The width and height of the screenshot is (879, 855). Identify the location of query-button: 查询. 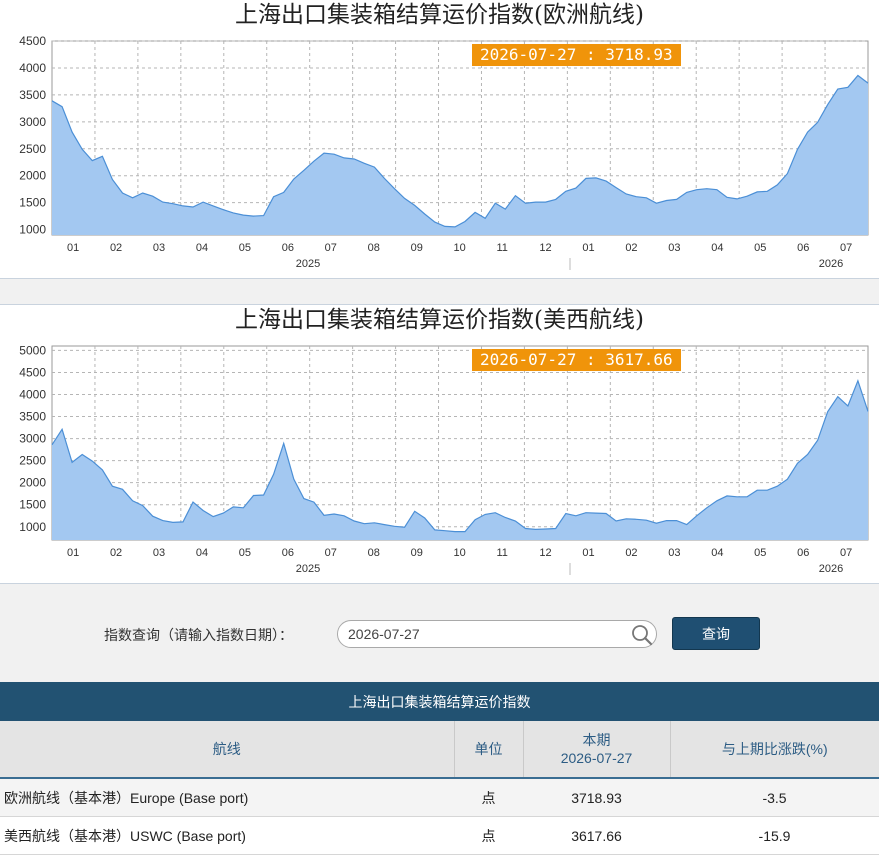
(716, 633).